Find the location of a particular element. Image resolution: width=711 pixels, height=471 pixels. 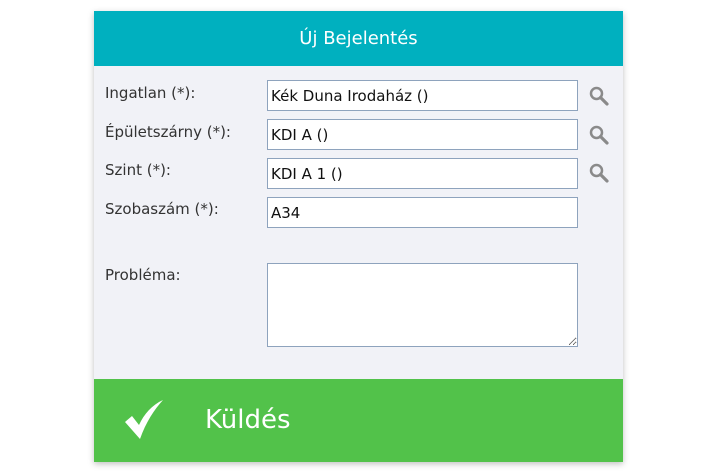

floor-search-button is located at coordinates (599, 173).